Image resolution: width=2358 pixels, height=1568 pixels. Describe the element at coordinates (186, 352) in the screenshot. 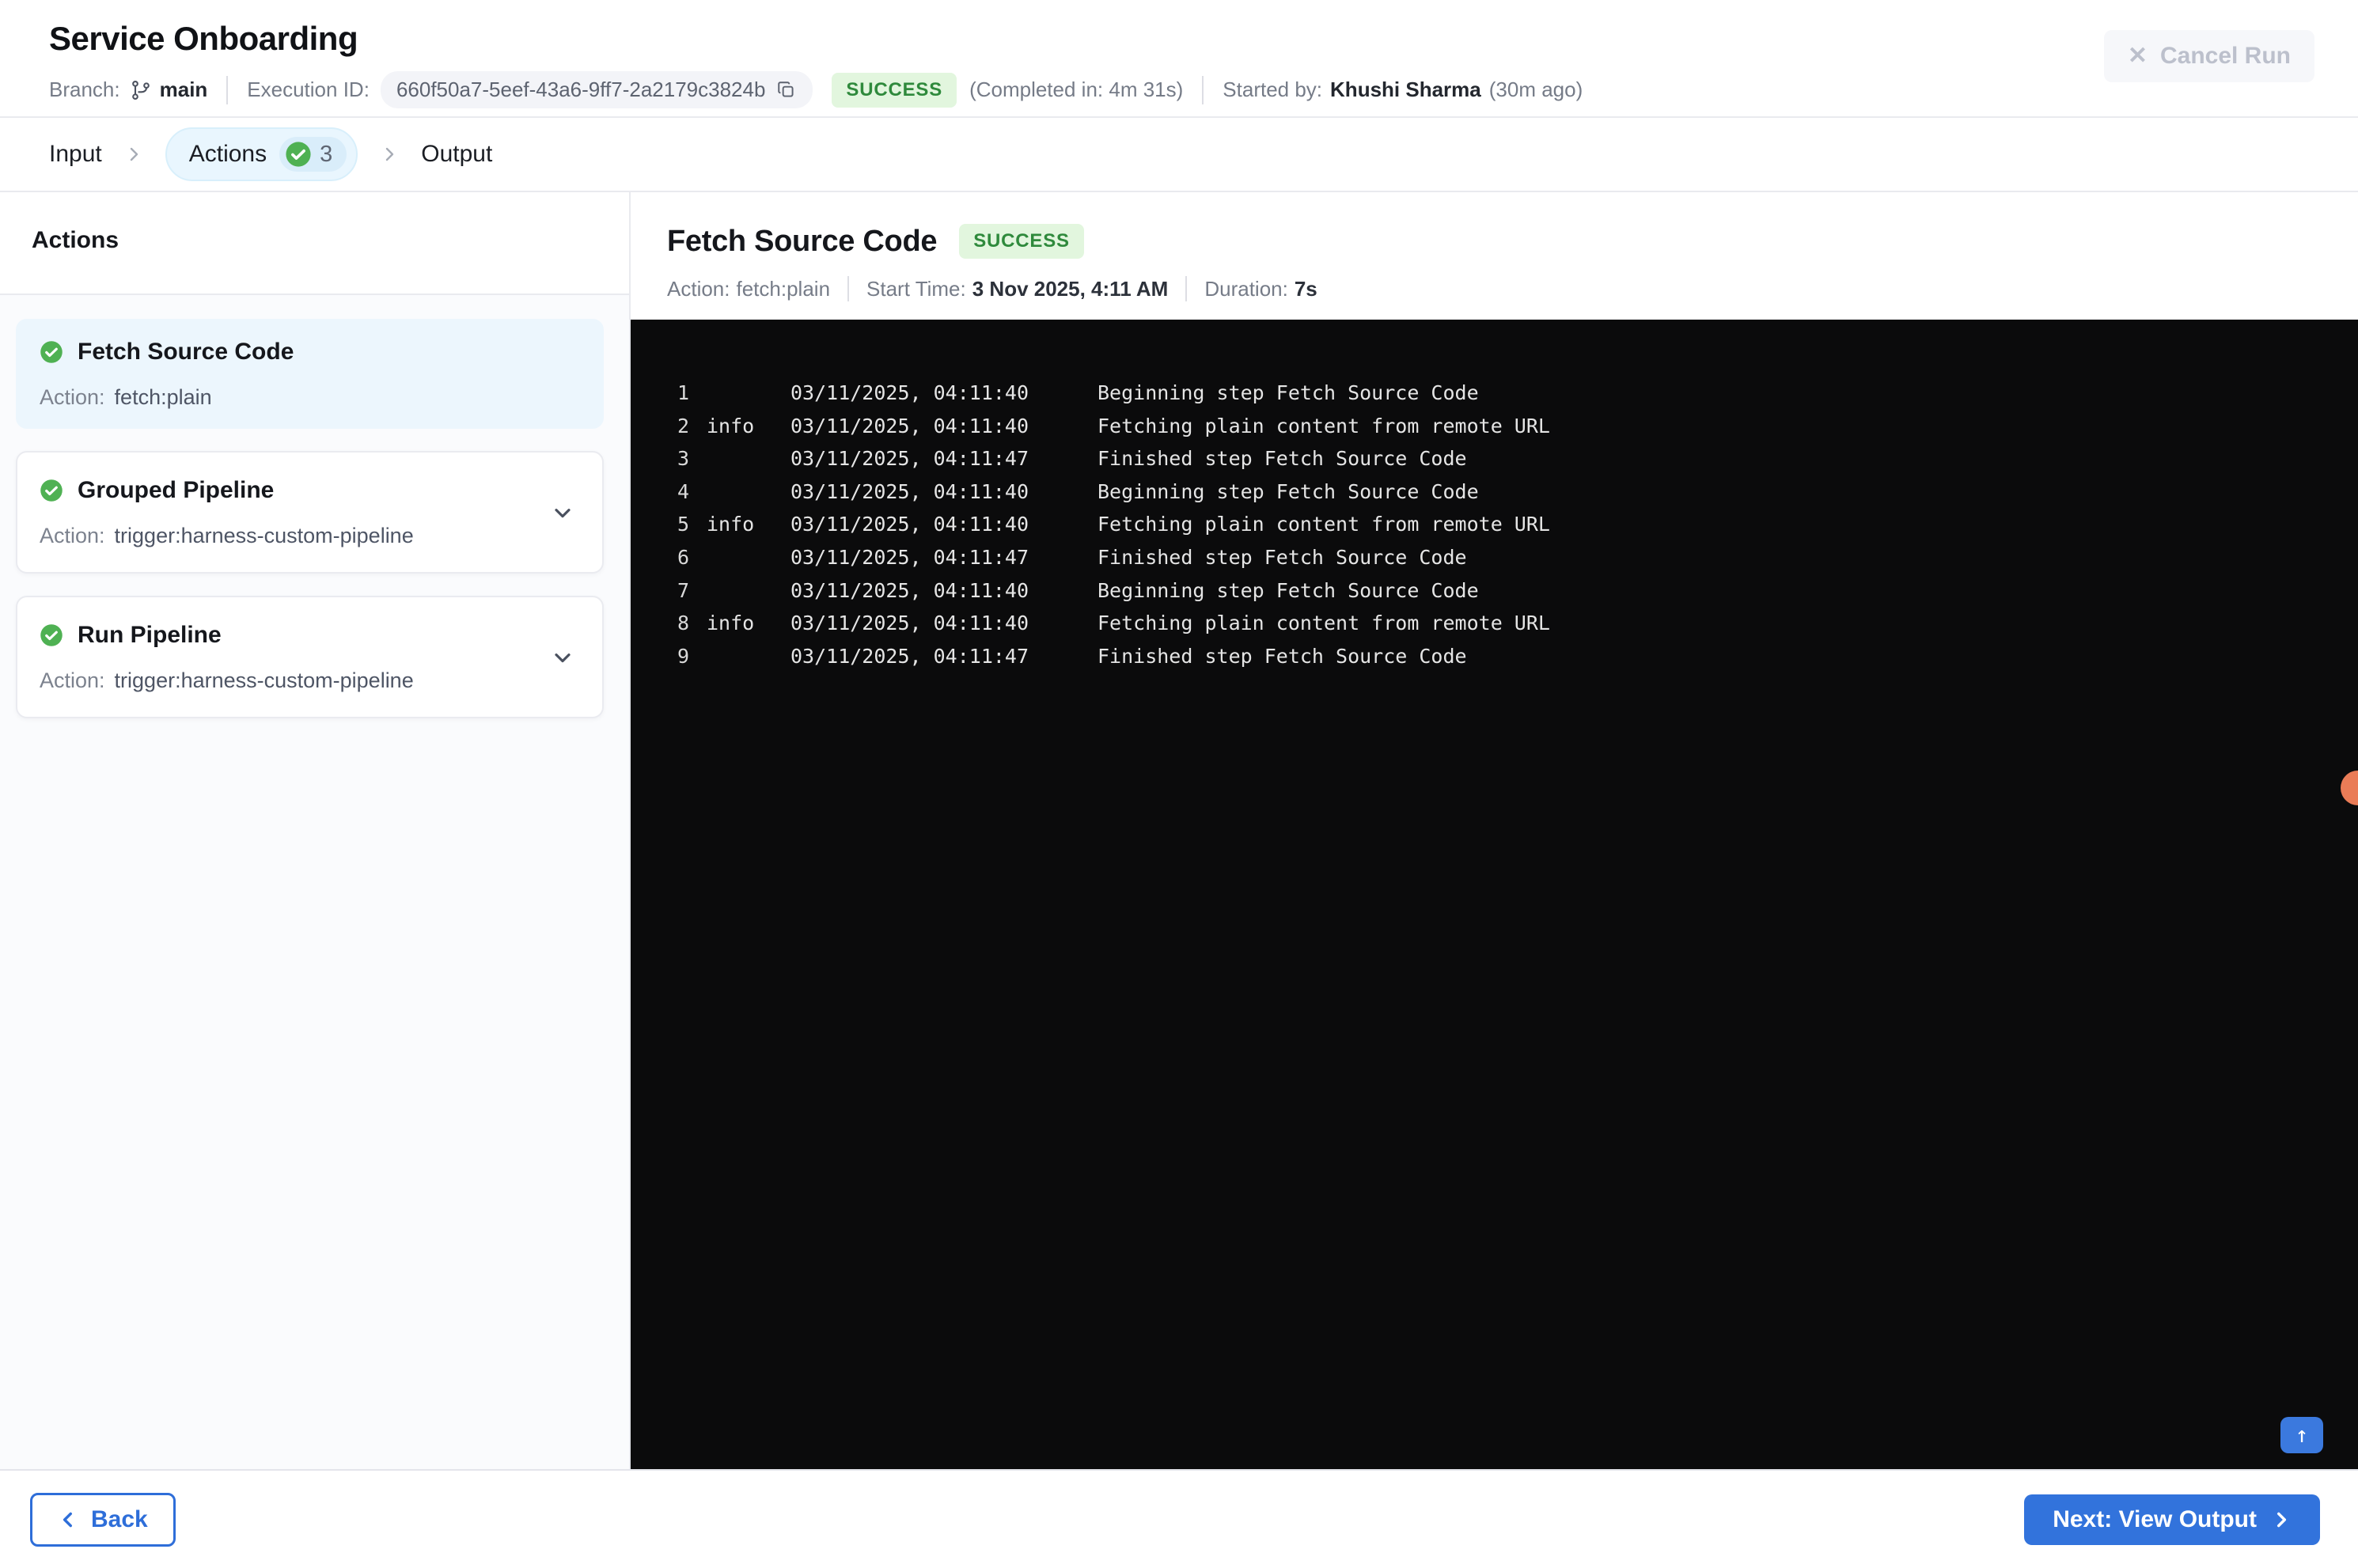

I see `action-card-title: Fetch Source Code` at that location.